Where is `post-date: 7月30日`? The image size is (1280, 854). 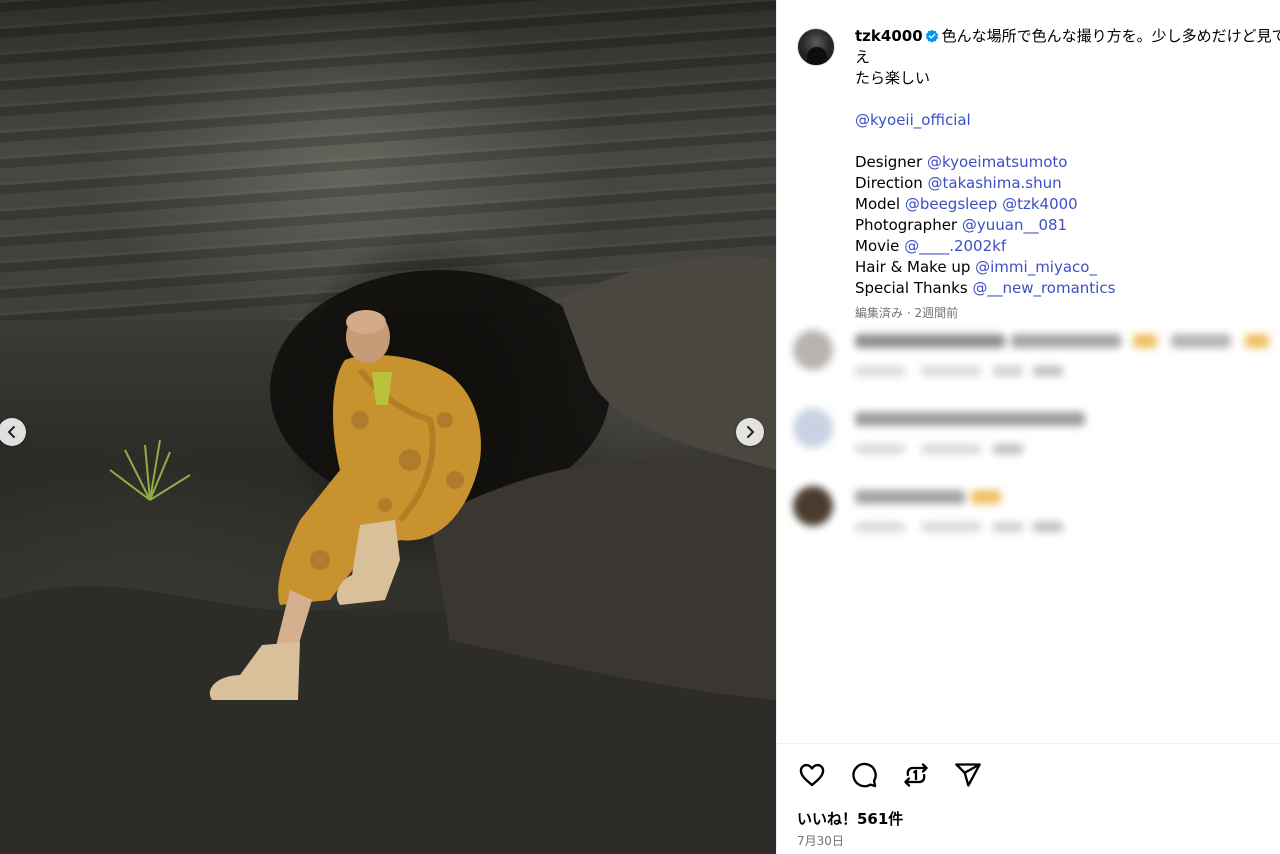 post-date: 7月30日 is located at coordinates (820, 840).